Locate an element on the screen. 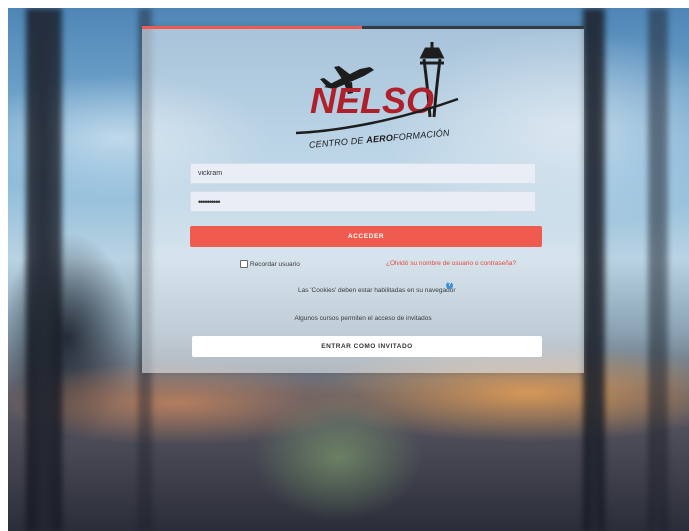 The width and height of the screenshot is (689, 531). question-circle-icon: ? is located at coordinates (449, 285).